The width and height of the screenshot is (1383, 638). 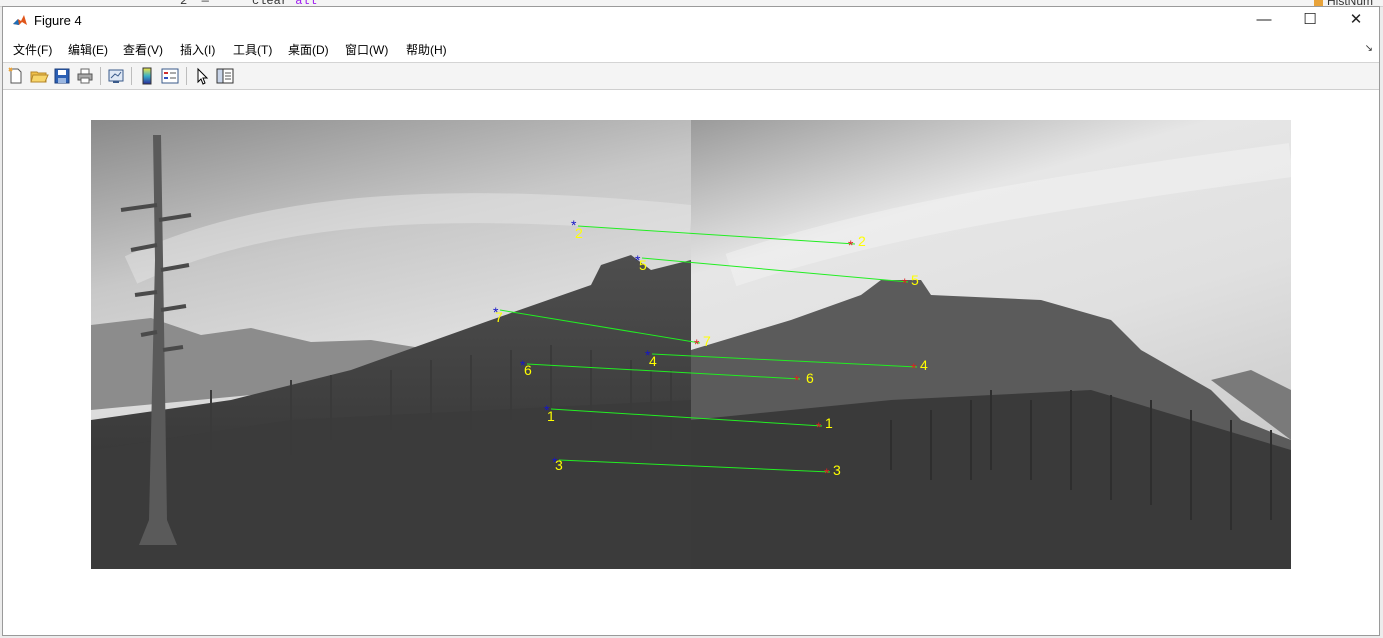 I want to click on left-label: 3, so click(x=559, y=465).